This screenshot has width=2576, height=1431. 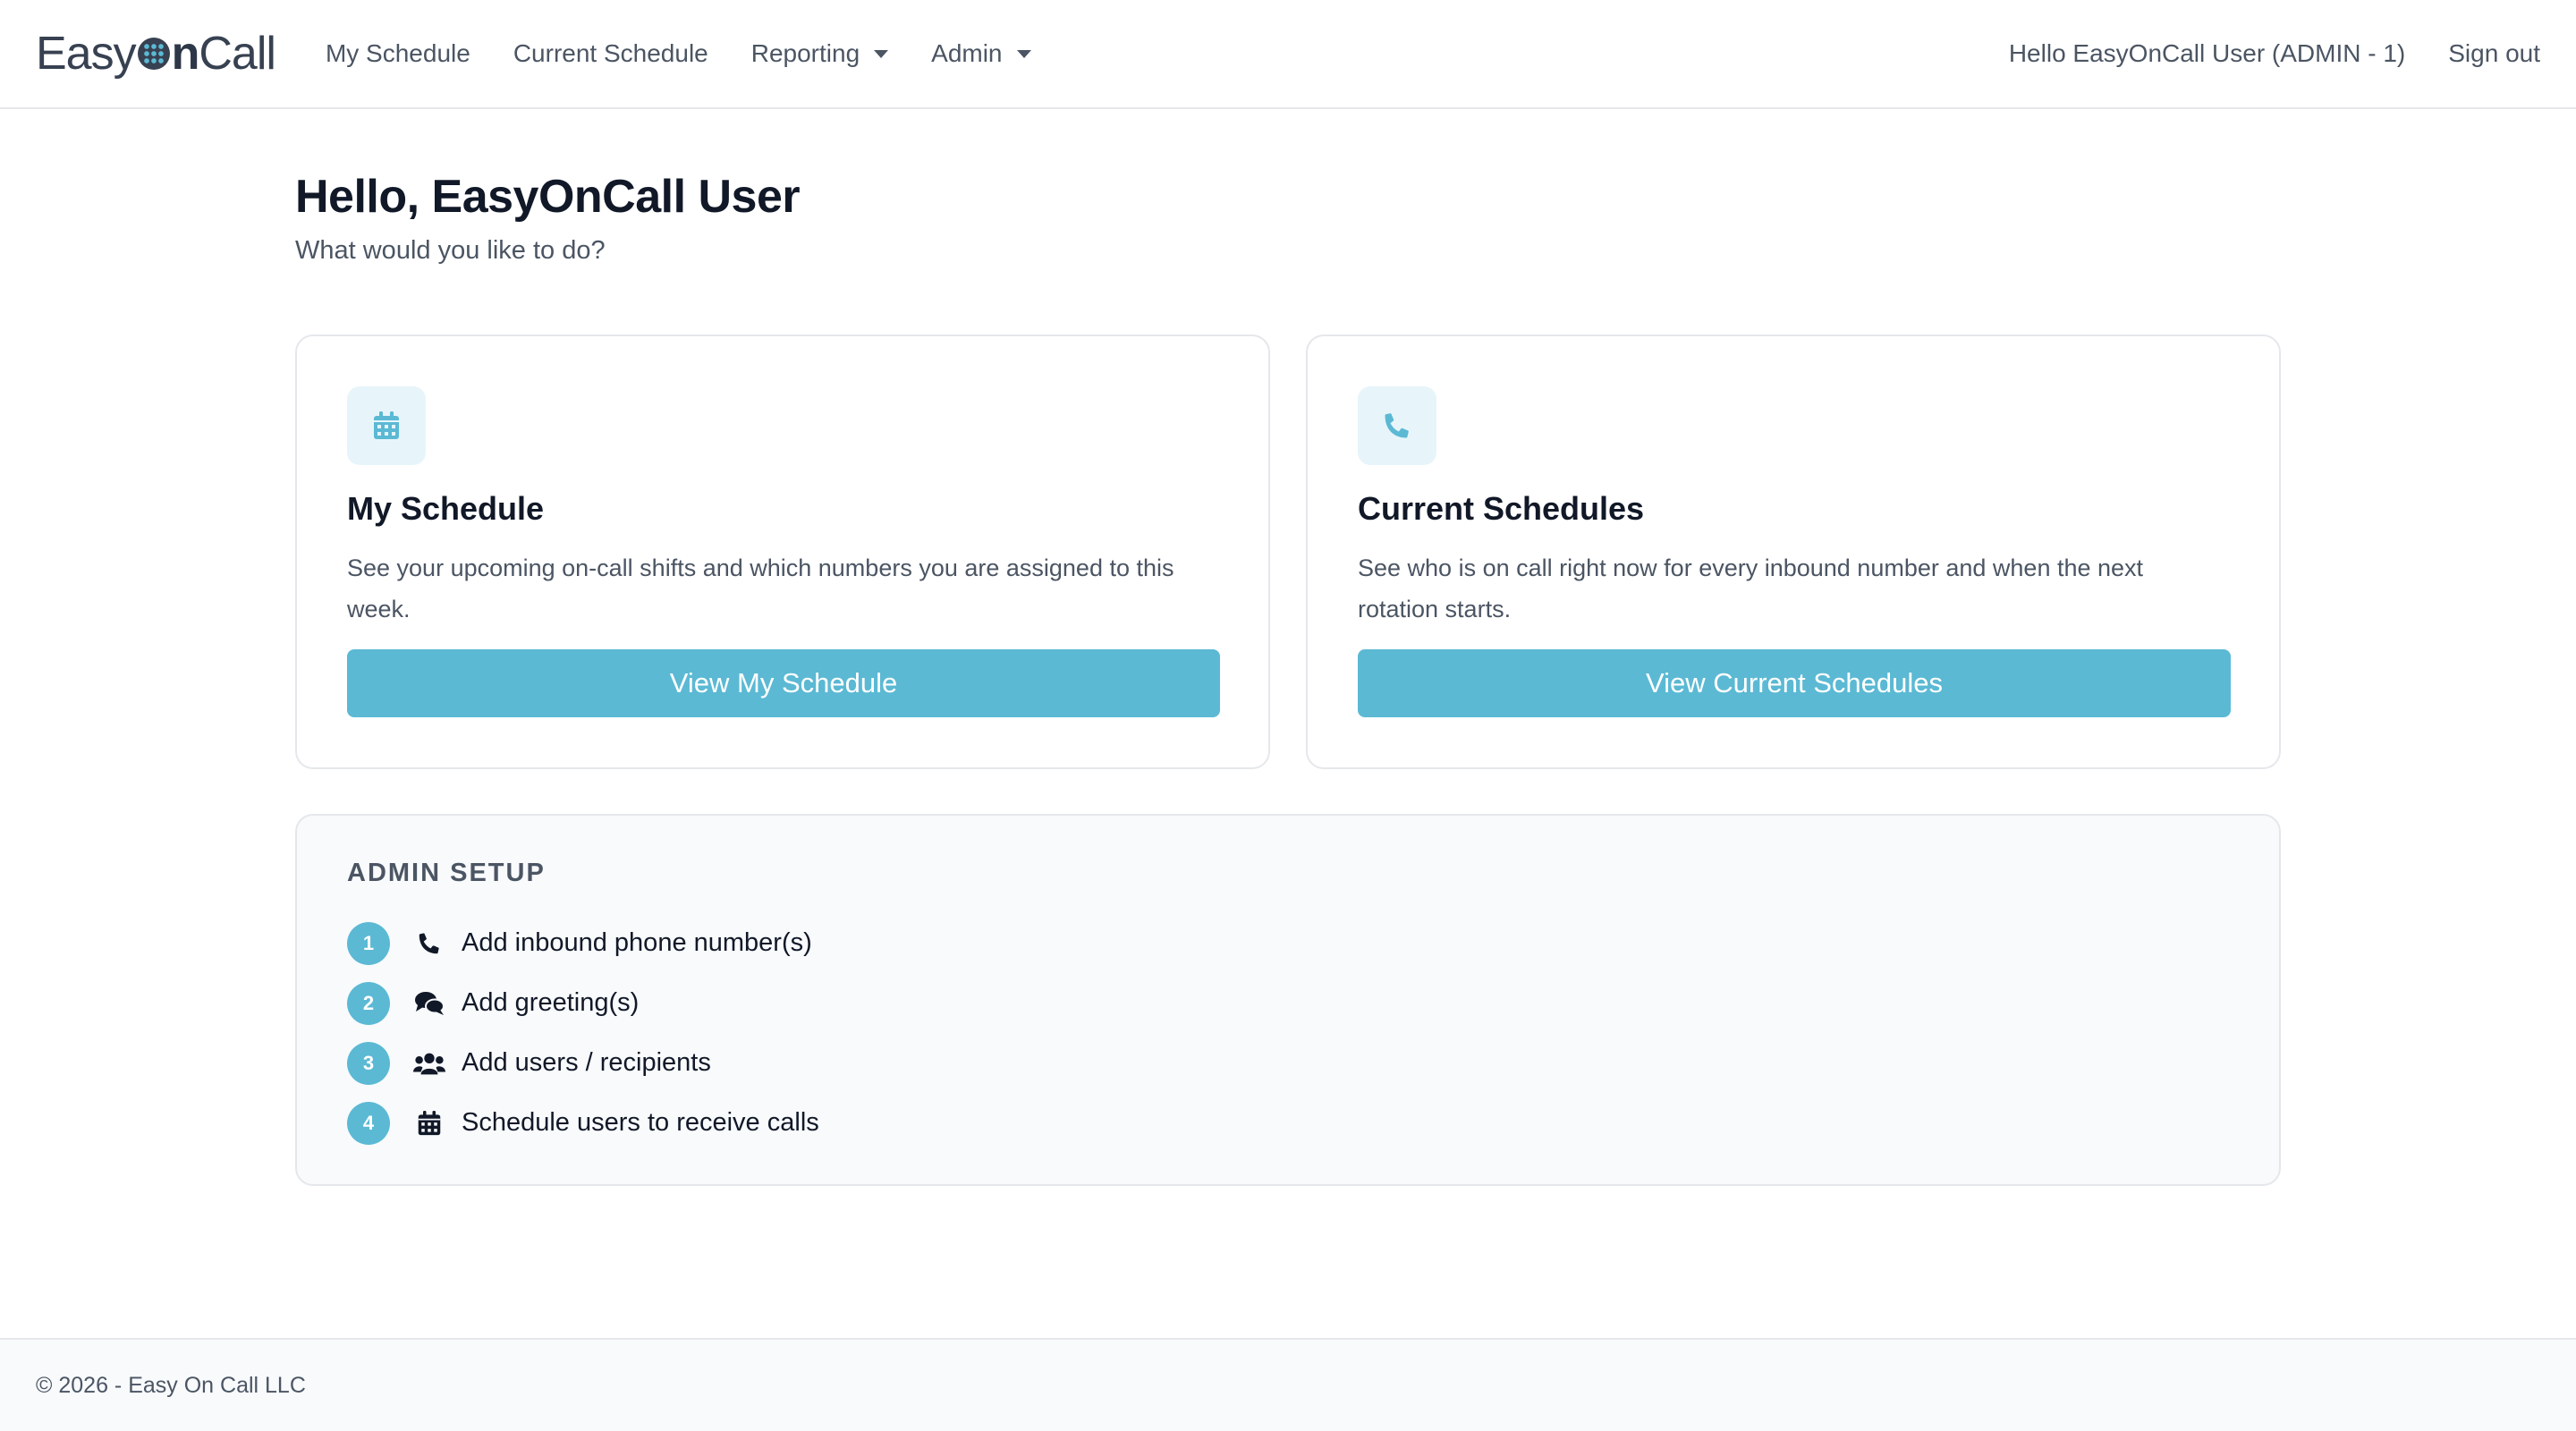 What do you see at coordinates (368, 943) in the screenshot?
I see `step-number-badge: 1` at bounding box center [368, 943].